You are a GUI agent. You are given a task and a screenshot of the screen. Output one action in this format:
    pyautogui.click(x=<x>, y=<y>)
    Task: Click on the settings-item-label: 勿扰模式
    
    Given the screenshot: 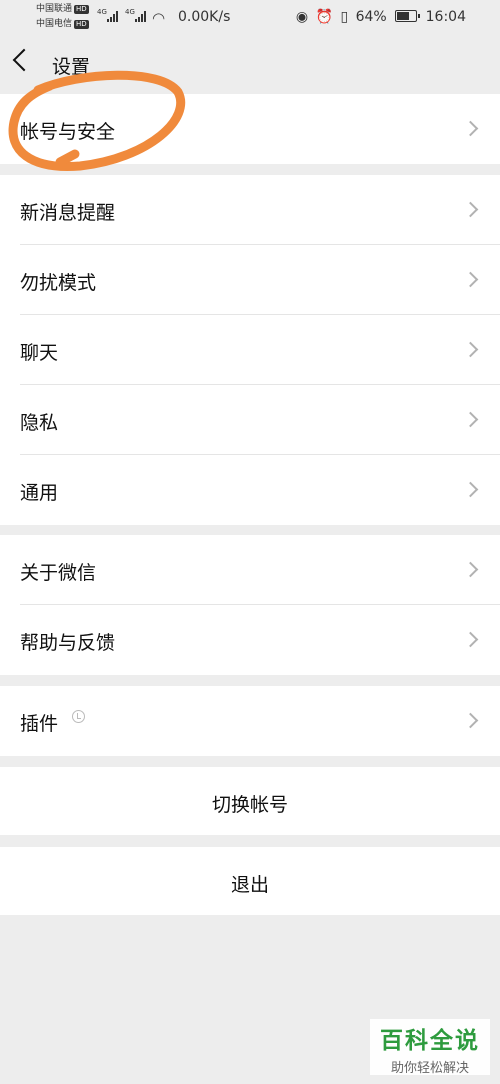 What is the action you would take?
    pyautogui.click(x=58, y=283)
    